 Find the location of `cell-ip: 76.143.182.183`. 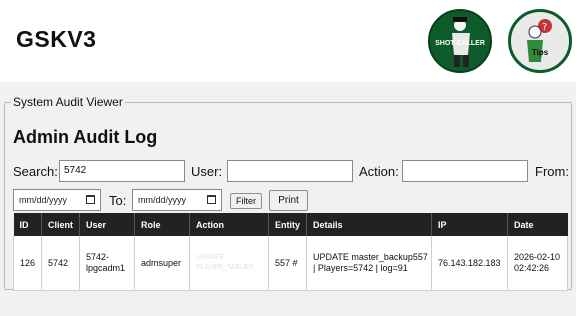

cell-ip: 76.143.182.183 is located at coordinates (469, 263).